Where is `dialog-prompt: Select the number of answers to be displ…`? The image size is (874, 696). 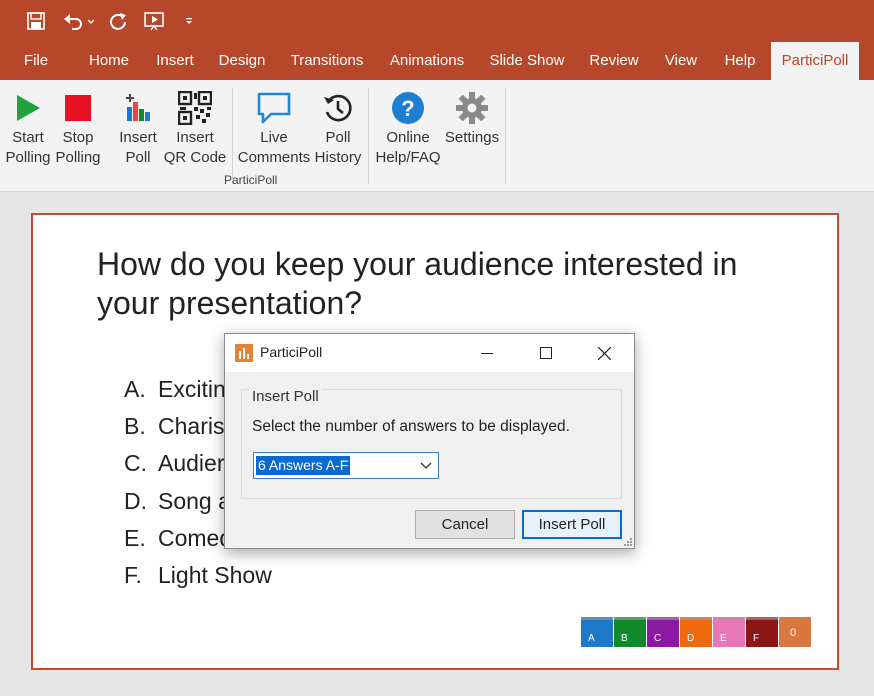 dialog-prompt: Select the number of answers to be displ… is located at coordinates (411, 426).